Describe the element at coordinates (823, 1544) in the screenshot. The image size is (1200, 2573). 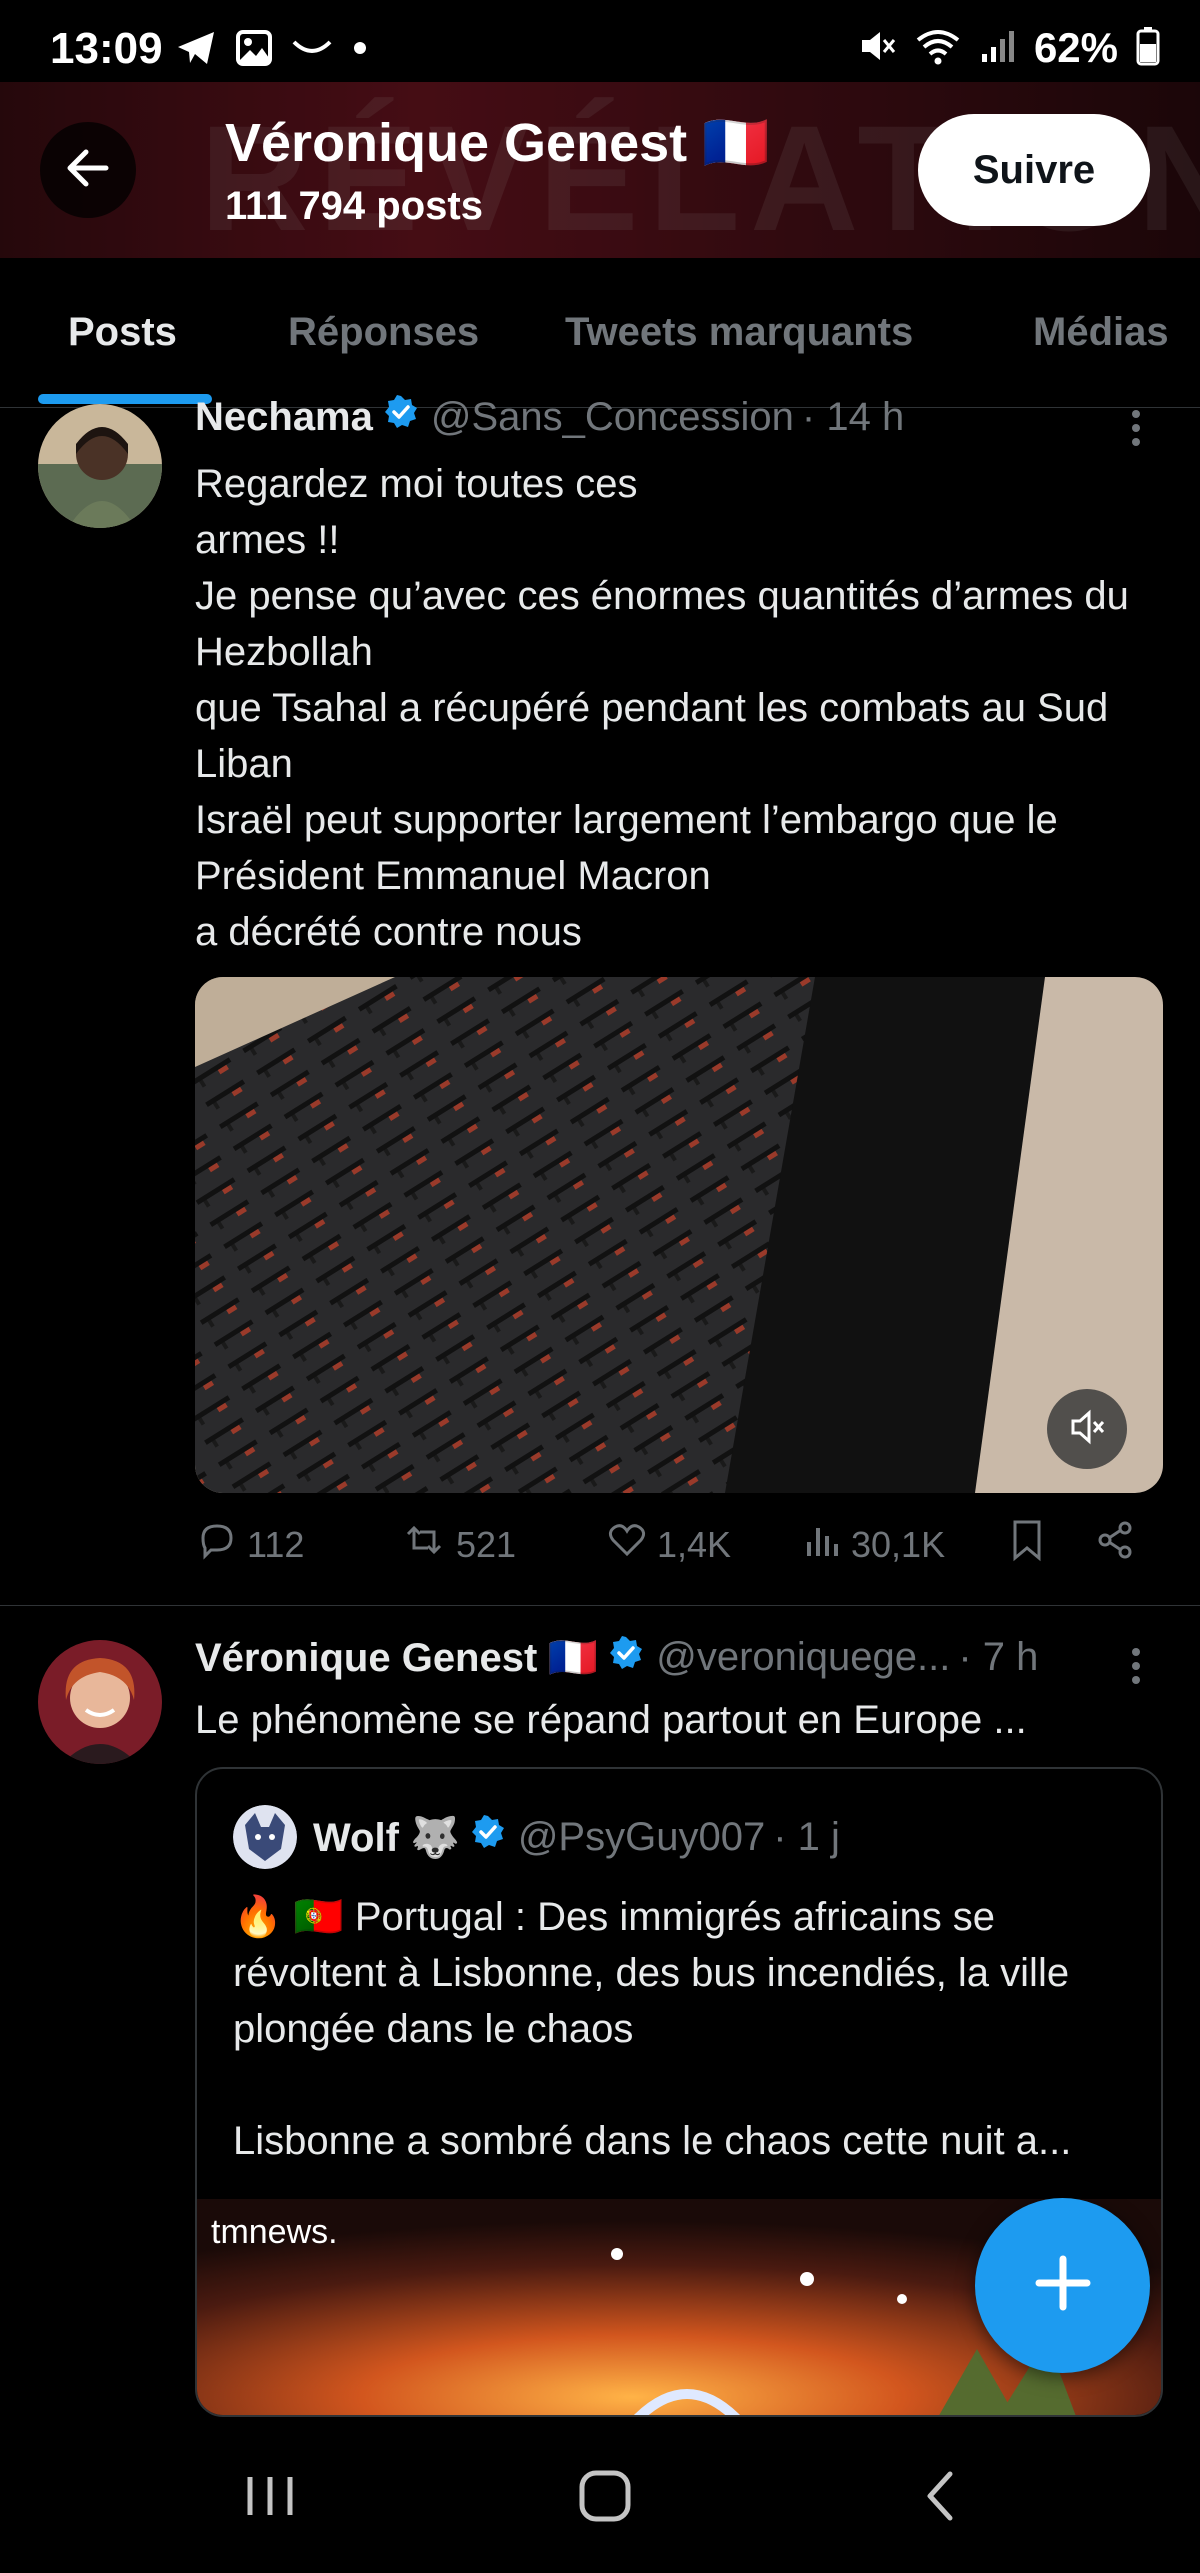
I see `views-chart-icon` at that location.